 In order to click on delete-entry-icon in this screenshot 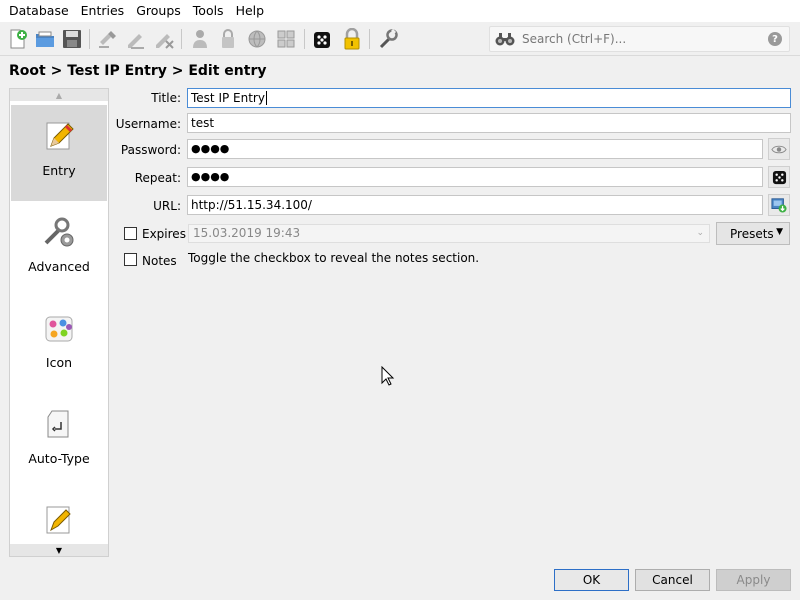, I will do `click(164, 39)`.